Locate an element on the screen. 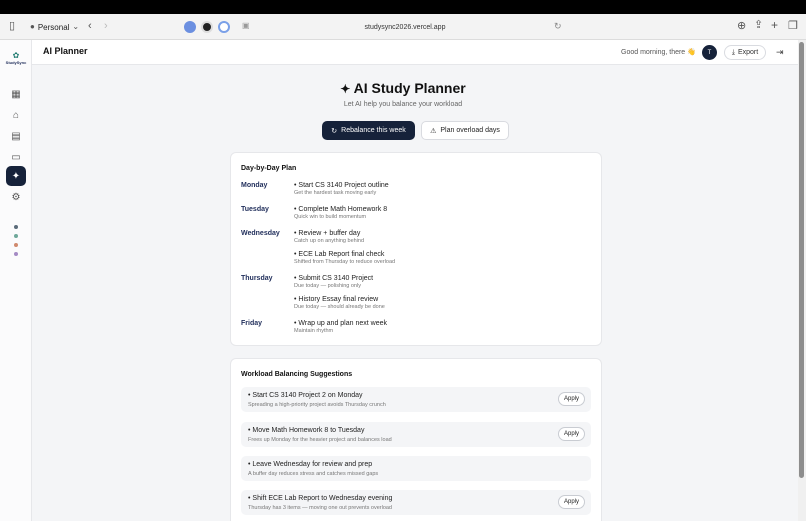  export-label: Export is located at coordinates (748, 52).